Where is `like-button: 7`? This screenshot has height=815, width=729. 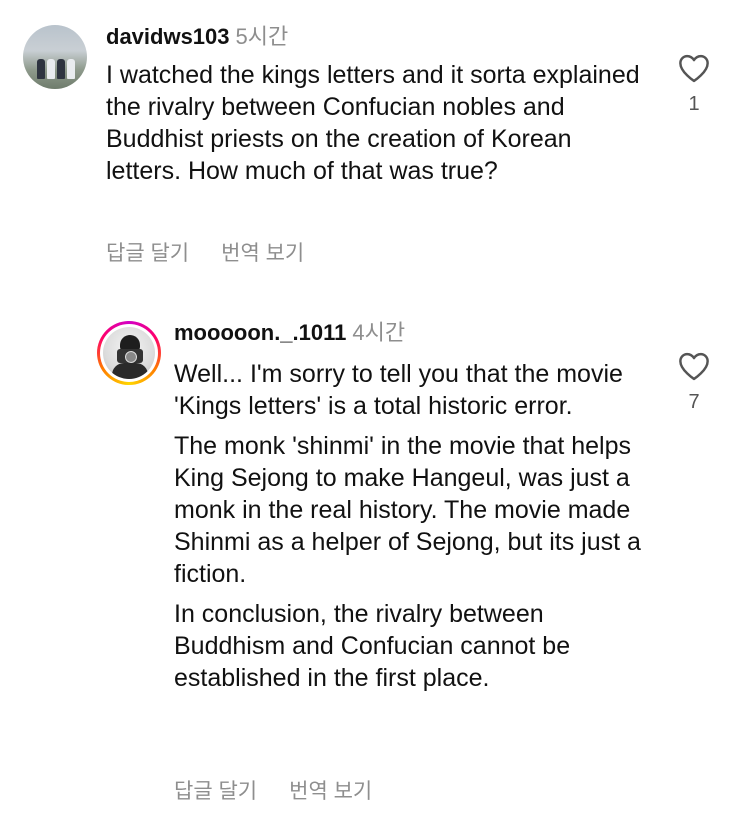
like-button: 7 is located at coordinates (694, 382).